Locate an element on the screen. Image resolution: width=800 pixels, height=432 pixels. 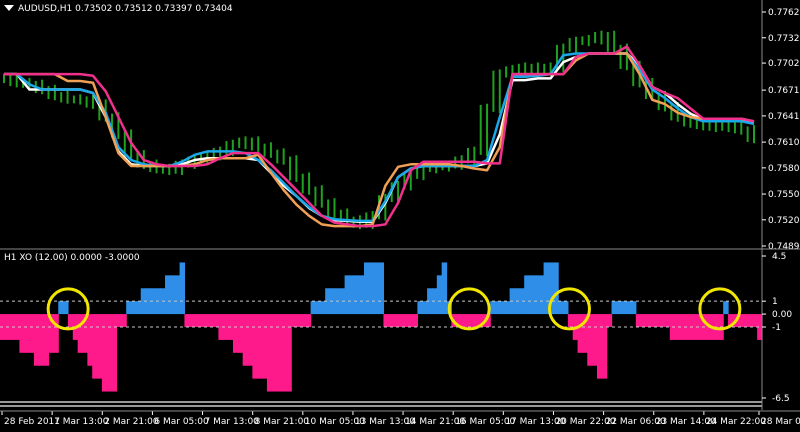
indicator-tick-label: 4.5 is located at coordinates (779, 257).